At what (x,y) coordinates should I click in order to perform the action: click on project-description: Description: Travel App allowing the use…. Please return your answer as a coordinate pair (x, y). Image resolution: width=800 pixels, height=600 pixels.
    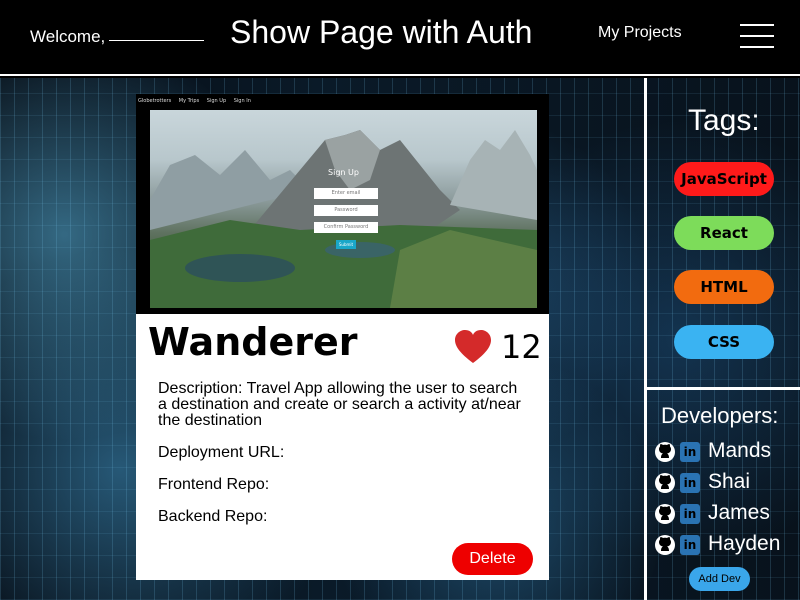
    Looking at the image, I should click on (339, 404).